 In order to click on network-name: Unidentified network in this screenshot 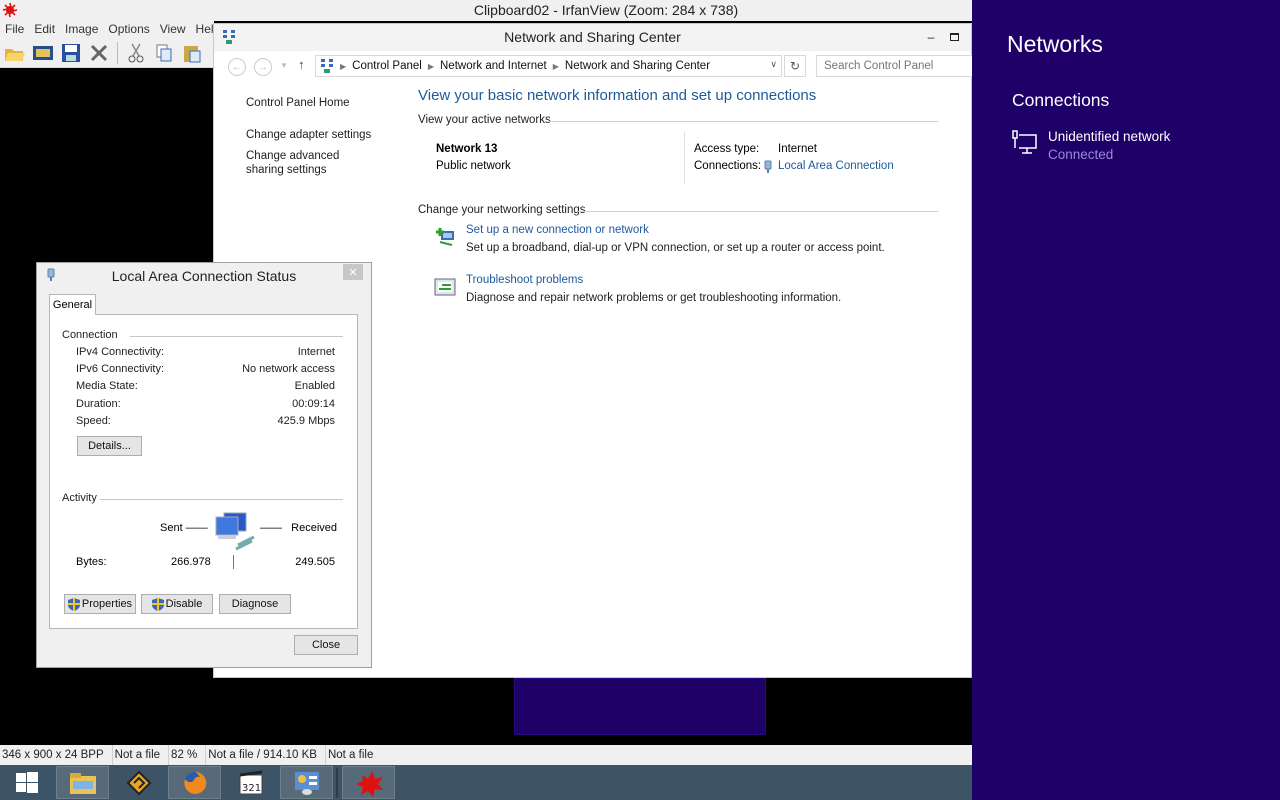, I will do `click(1109, 136)`.